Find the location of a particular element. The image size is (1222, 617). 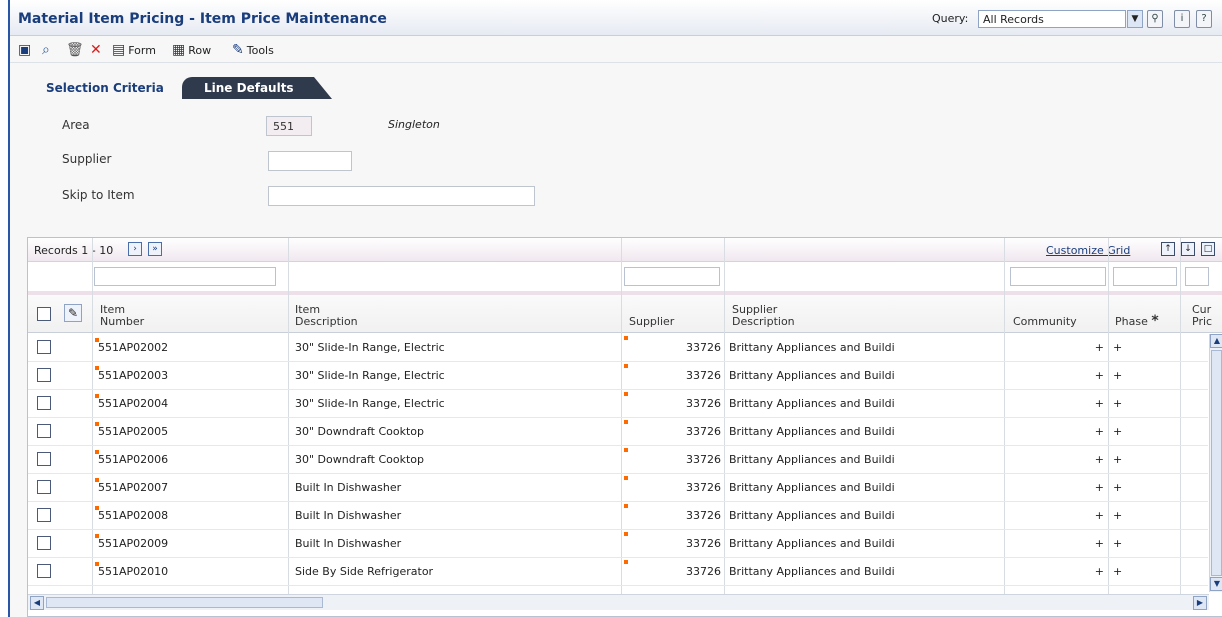

query-select: All Records is located at coordinates (1052, 19).